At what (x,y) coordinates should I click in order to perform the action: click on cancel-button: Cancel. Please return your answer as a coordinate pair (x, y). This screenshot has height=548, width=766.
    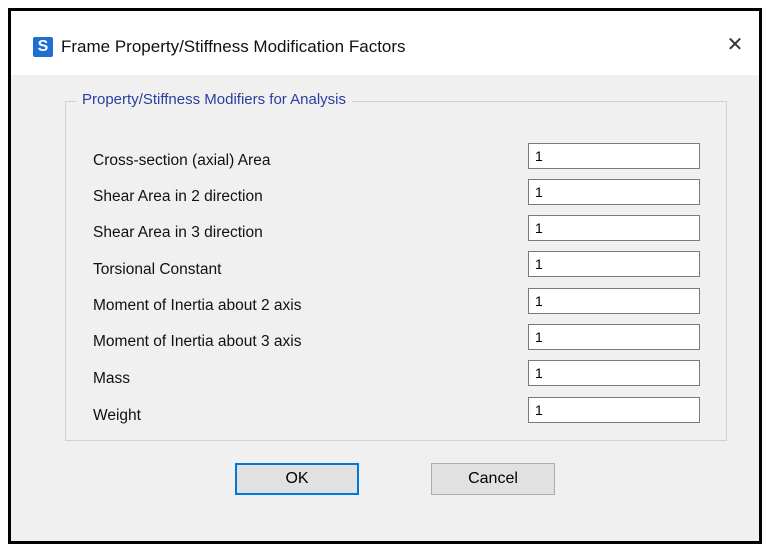
    Looking at the image, I should click on (493, 479).